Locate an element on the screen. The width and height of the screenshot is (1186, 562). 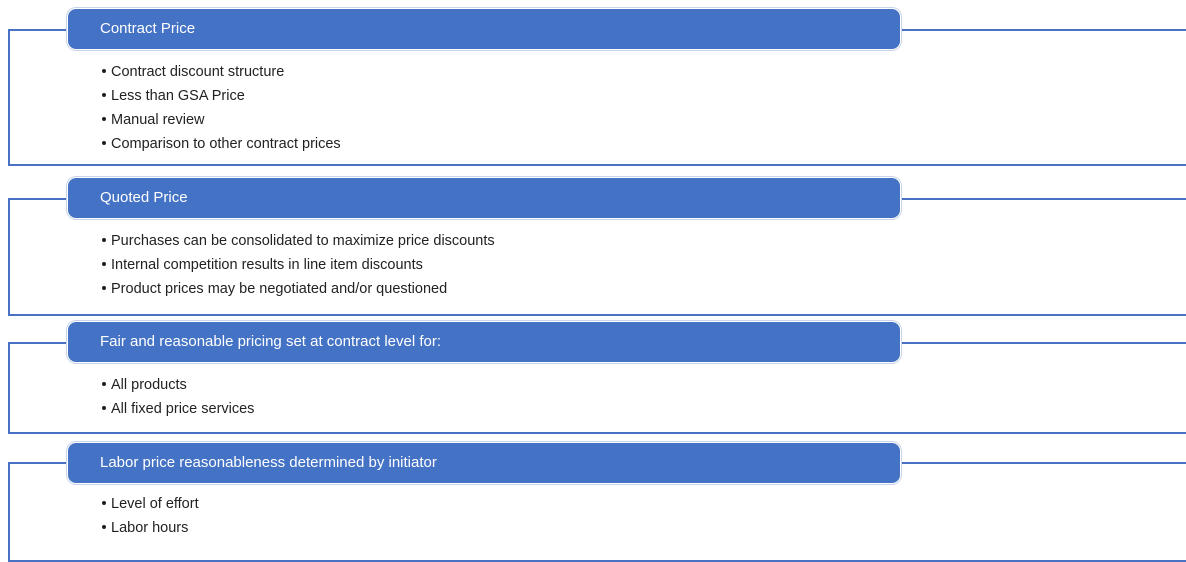
bullet-list: Level of effort Labor hours is located at coordinates (149, 516).